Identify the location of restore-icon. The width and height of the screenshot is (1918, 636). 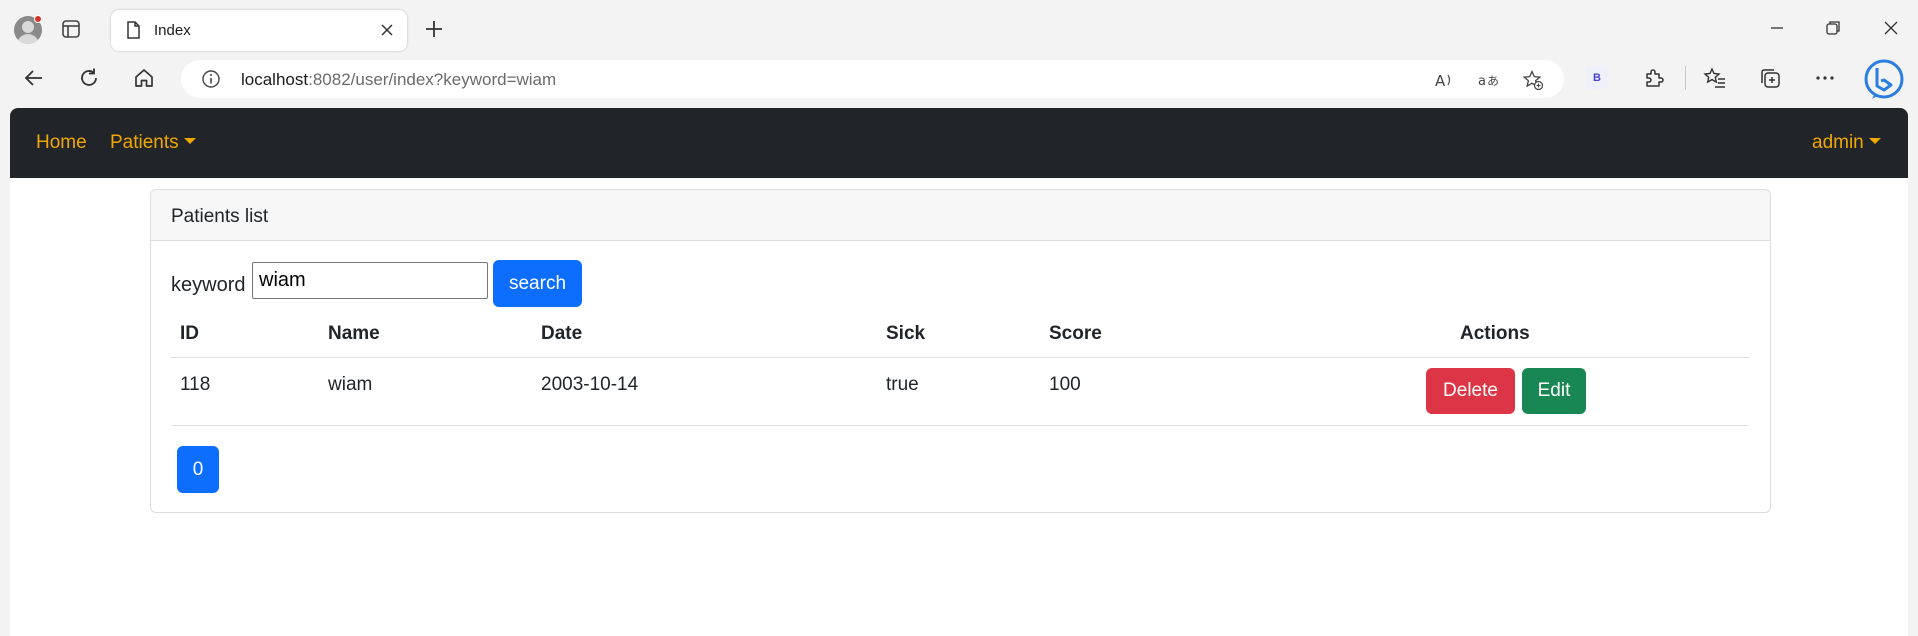
(1833, 28).